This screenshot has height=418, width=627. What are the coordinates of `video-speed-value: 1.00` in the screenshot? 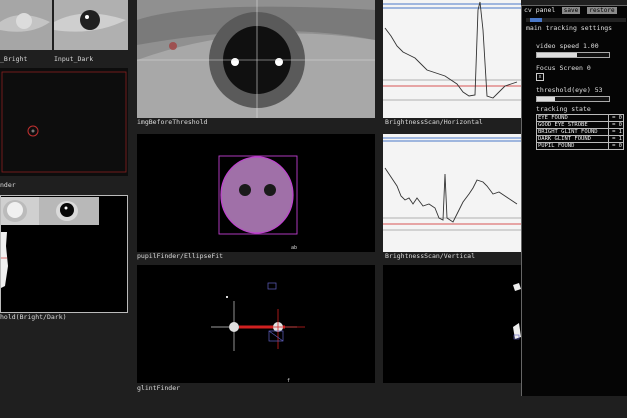 It's located at (590, 46).